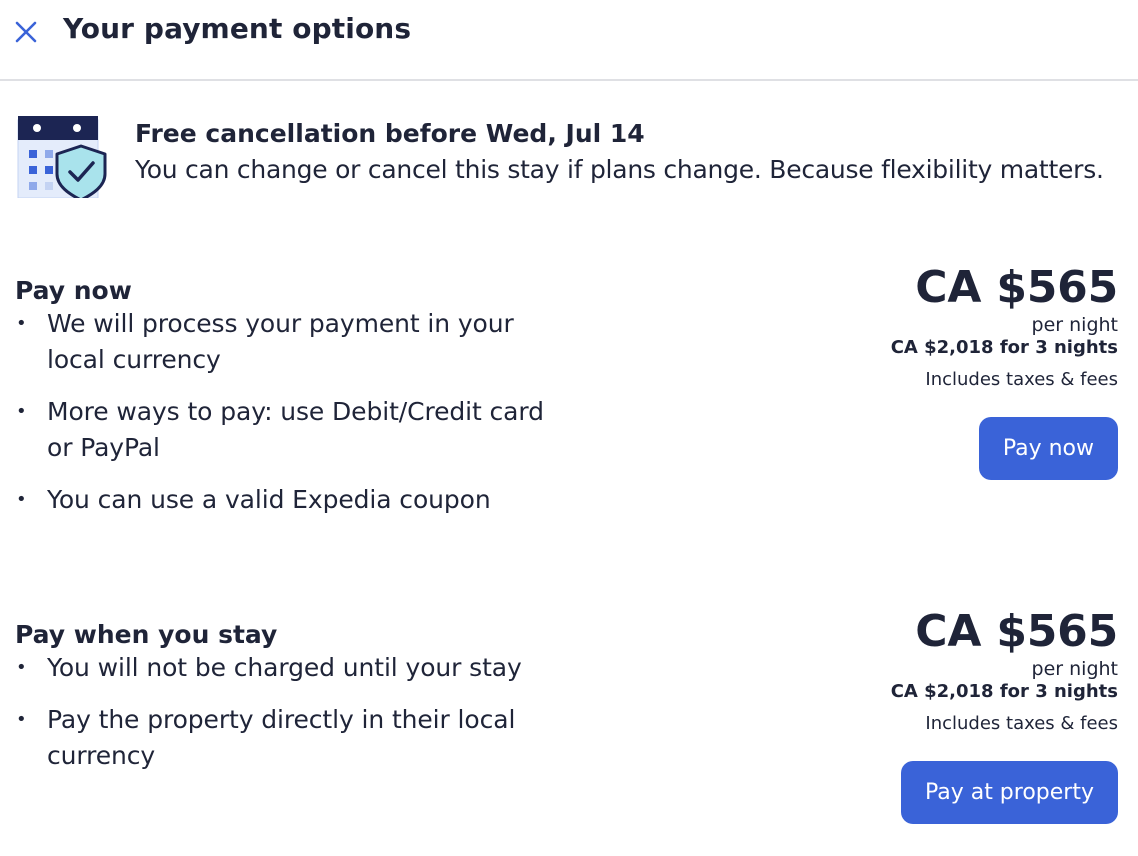  Describe the element at coordinates (146, 634) in the screenshot. I see `option-title: Pay when you stay` at that location.